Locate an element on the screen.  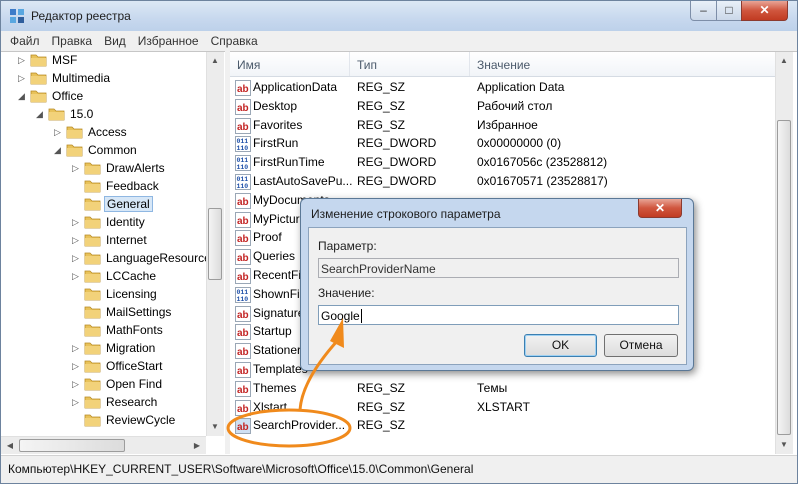
tree-item-reviewcycle: ReviewCycle is located at coordinates (103, 421).